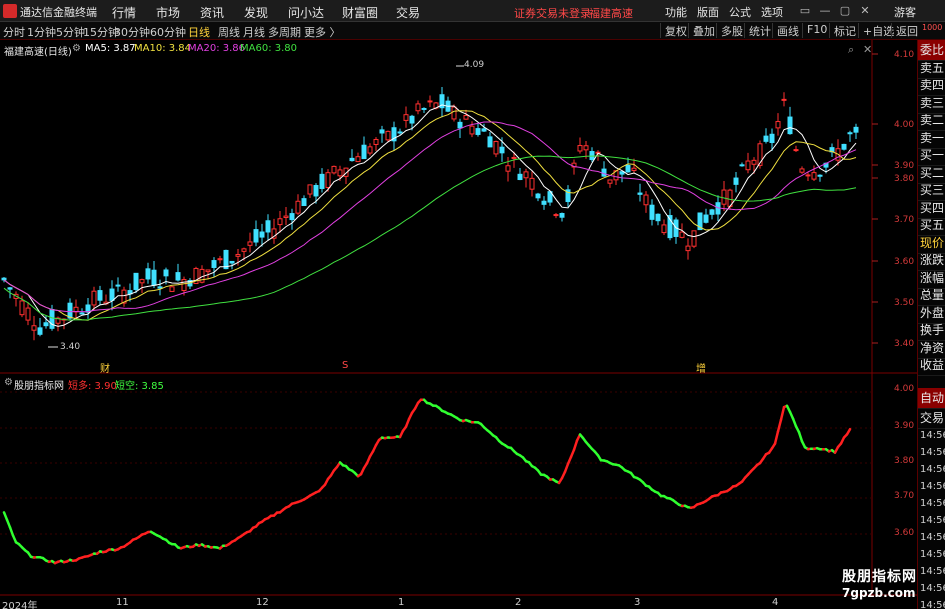 This screenshot has height=609, width=945. I want to click on event-marker-cai: 财, so click(105, 367).